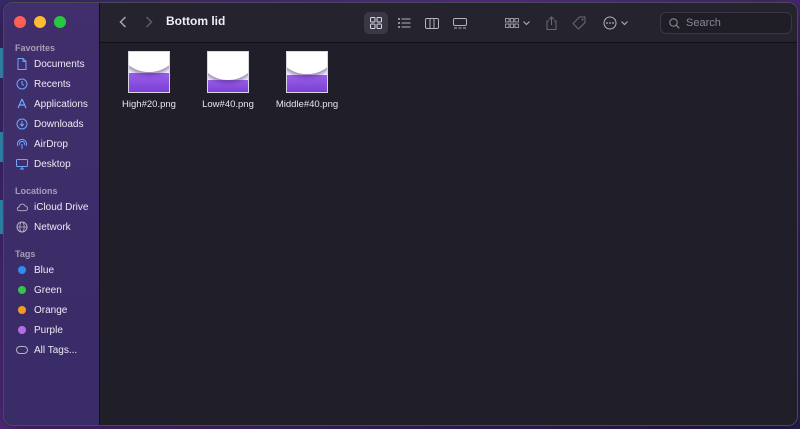 The image size is (800, 429). What do you see at coordinates (22, 64) in the screenshot?
I see `document-icon` at bounding box center [22, 64].